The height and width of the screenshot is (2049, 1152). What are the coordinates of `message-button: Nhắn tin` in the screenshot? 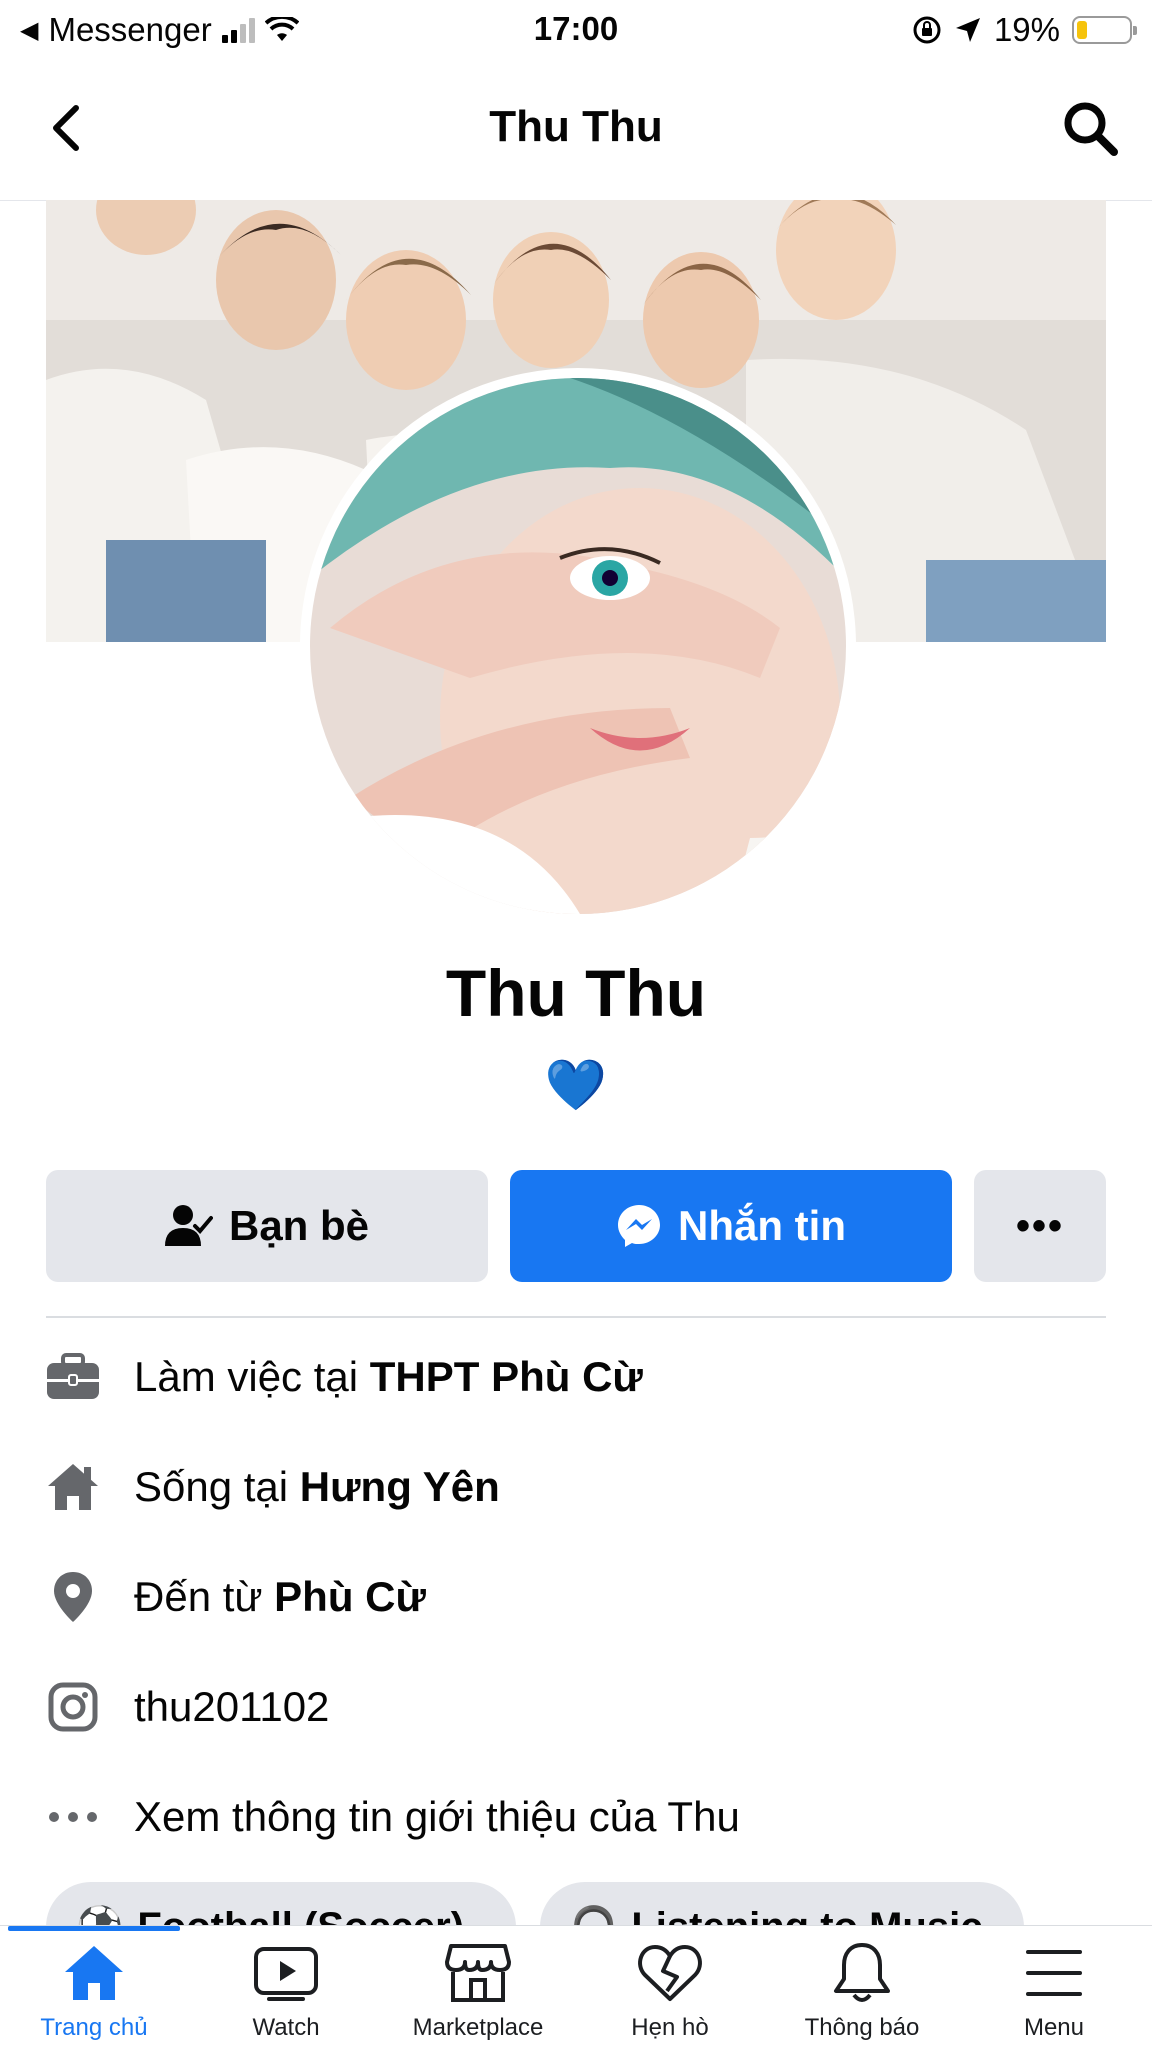 It's located at (731, 1226).